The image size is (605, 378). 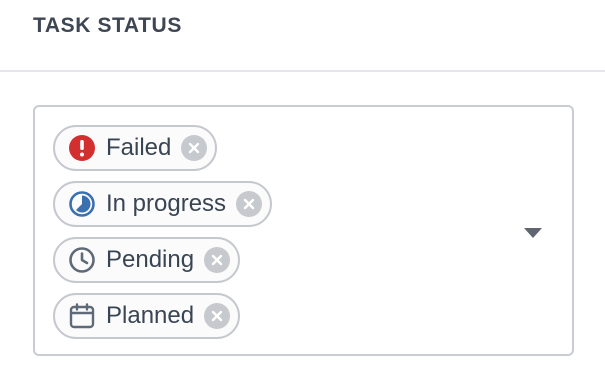 I want to click on remove-failed-button, so click(x=194, y=148).